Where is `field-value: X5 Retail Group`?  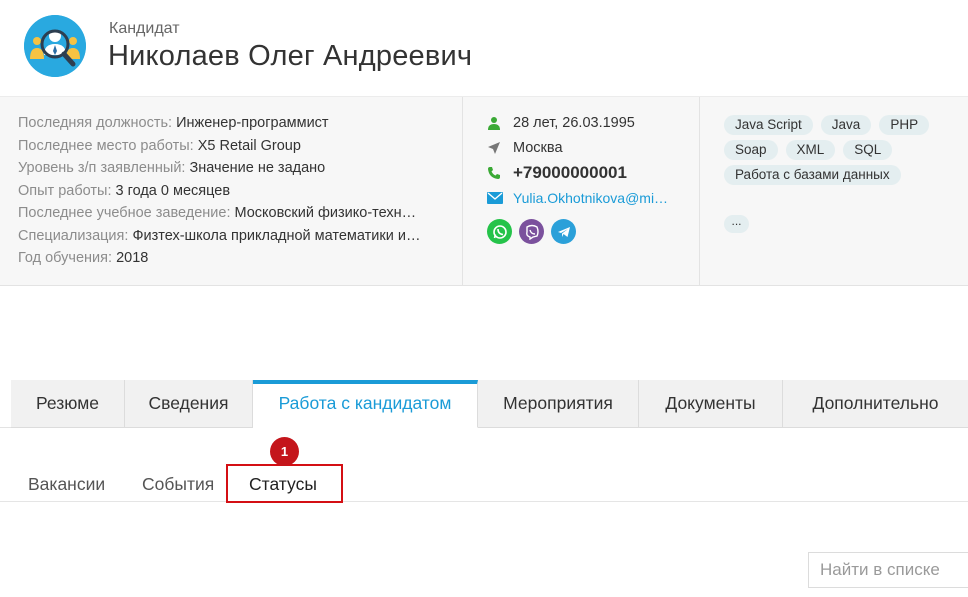 field-value: X5 Retail Group is located at coordinates (249, 145).